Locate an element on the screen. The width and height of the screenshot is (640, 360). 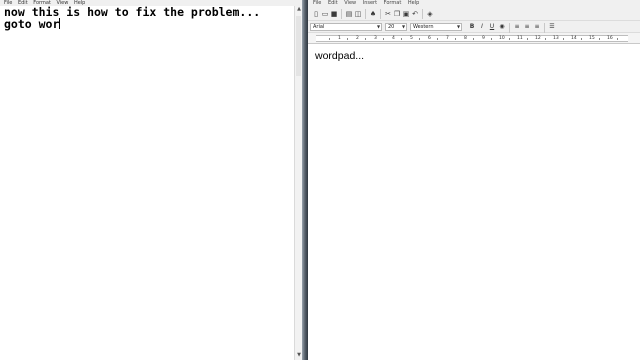
ruler-number: 10 is located at coordinates (502, 38).